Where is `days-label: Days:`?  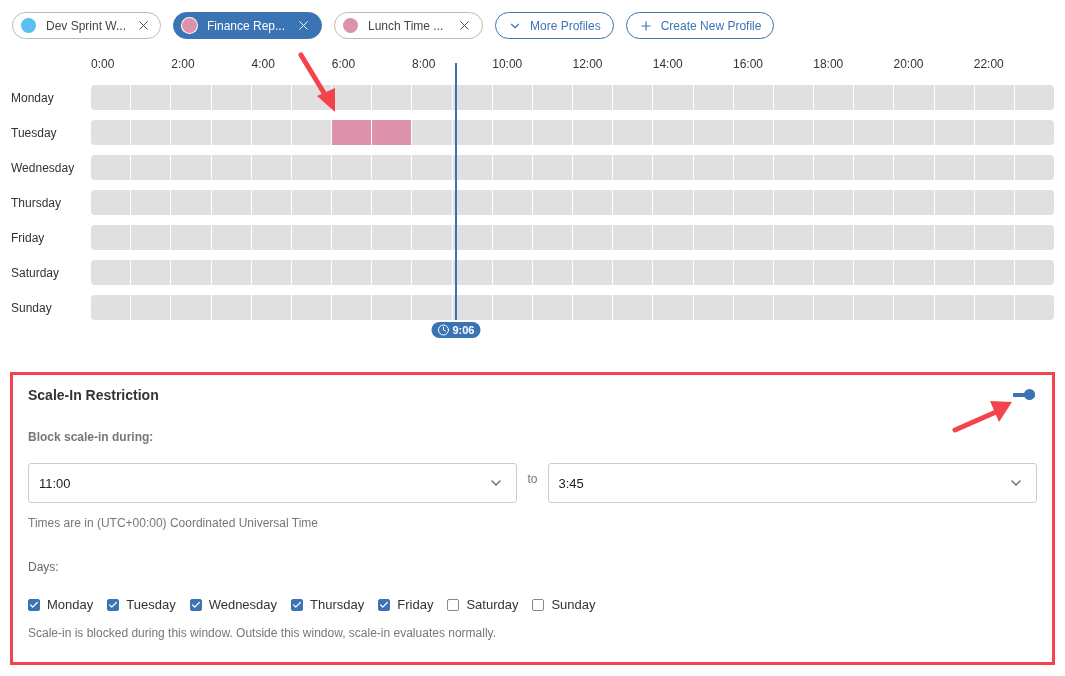 days-label: Days: is located at coordinates (44, 567).